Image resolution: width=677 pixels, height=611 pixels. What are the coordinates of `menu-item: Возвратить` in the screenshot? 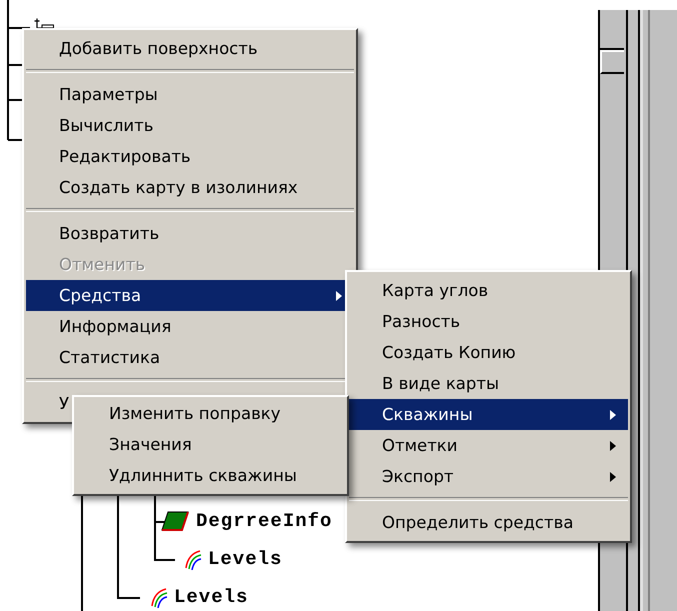 It's located at (190, 233).